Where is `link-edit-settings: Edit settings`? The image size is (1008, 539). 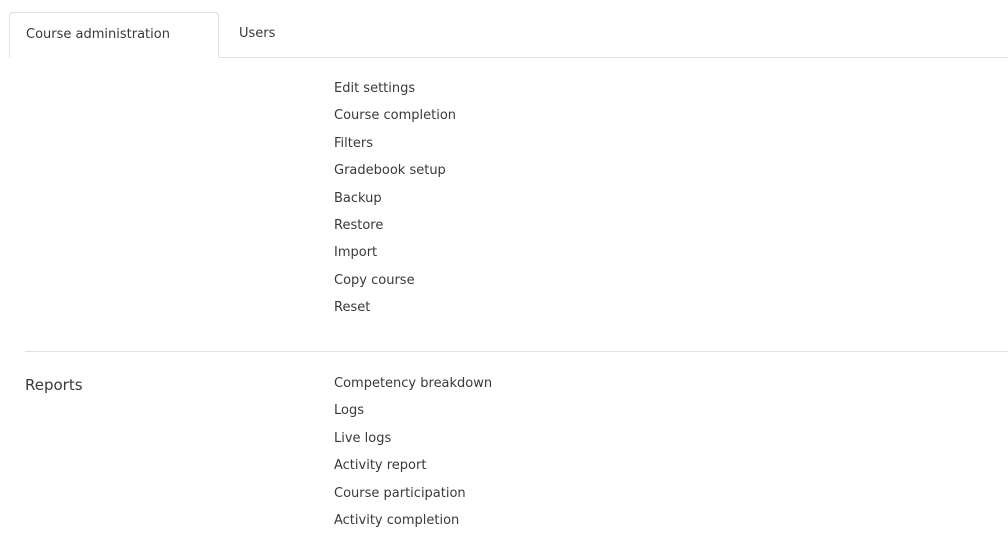
link-edit-settings: Edit settings is located at coordinates (395, 93).